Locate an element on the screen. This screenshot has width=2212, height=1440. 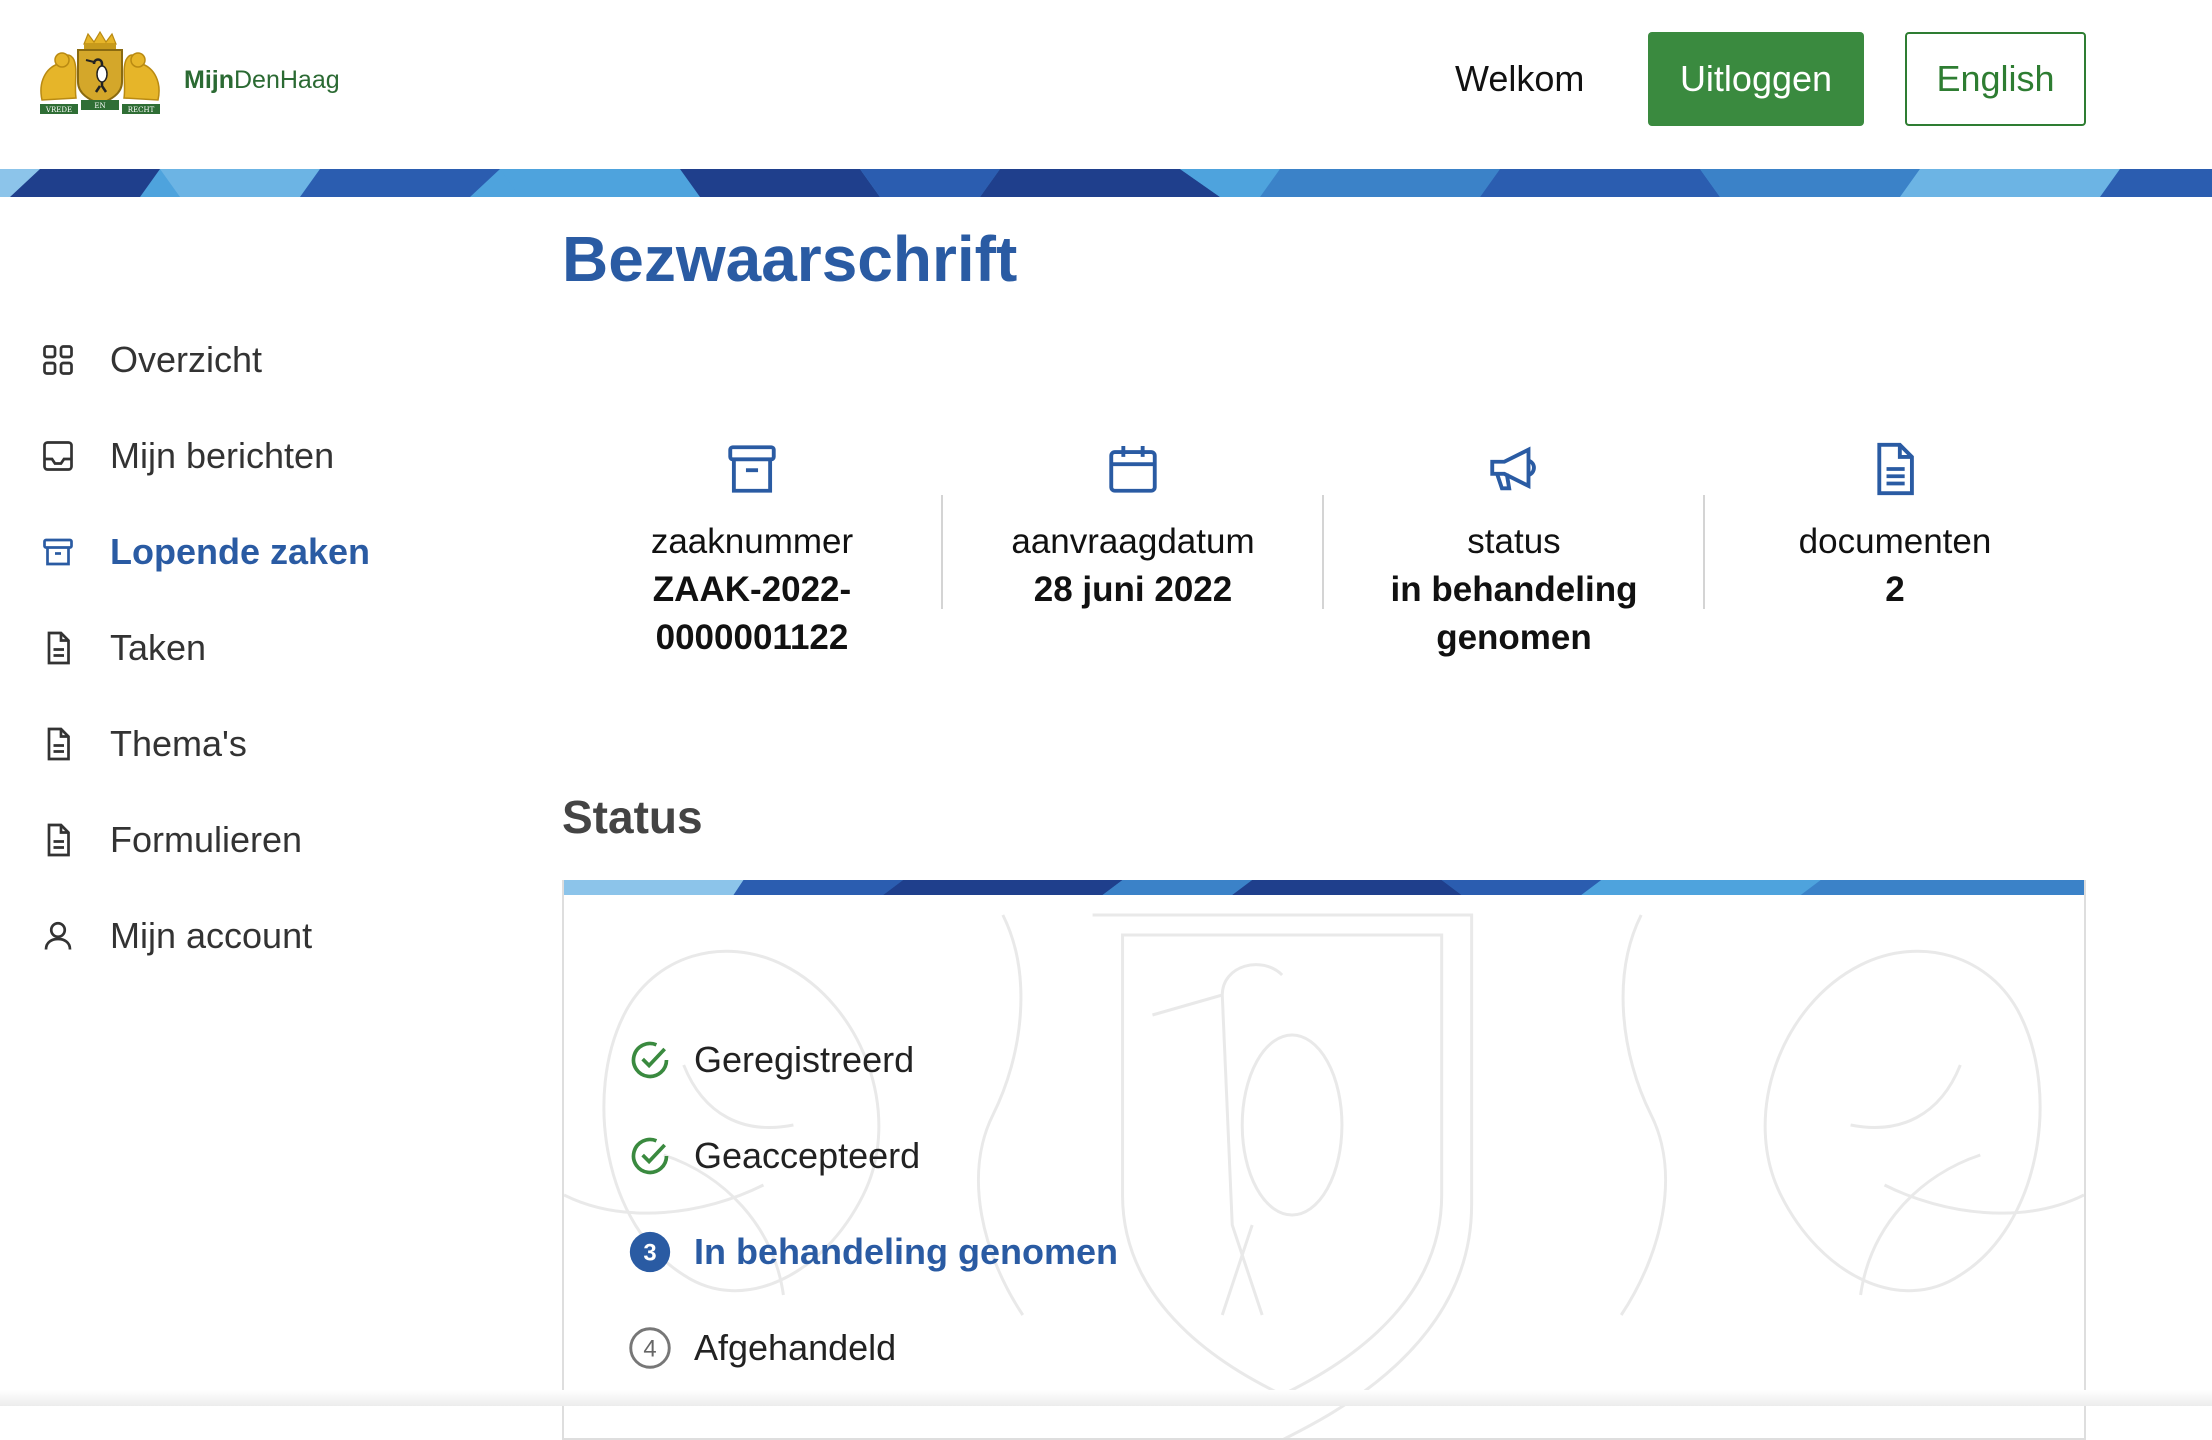
step-number: 3 is located at coordinates (649, 1252).